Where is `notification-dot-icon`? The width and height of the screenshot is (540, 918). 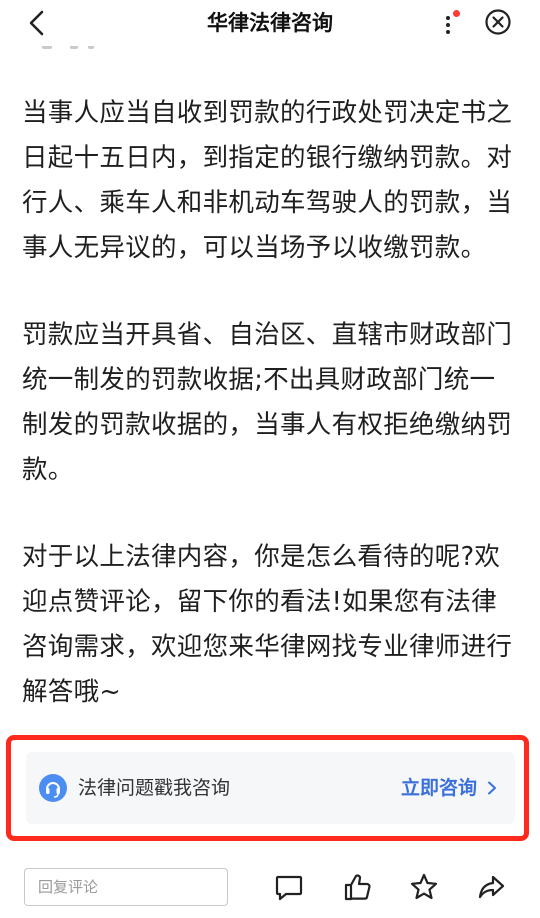
notification-dot-icon is located at coordinates (456, 13).